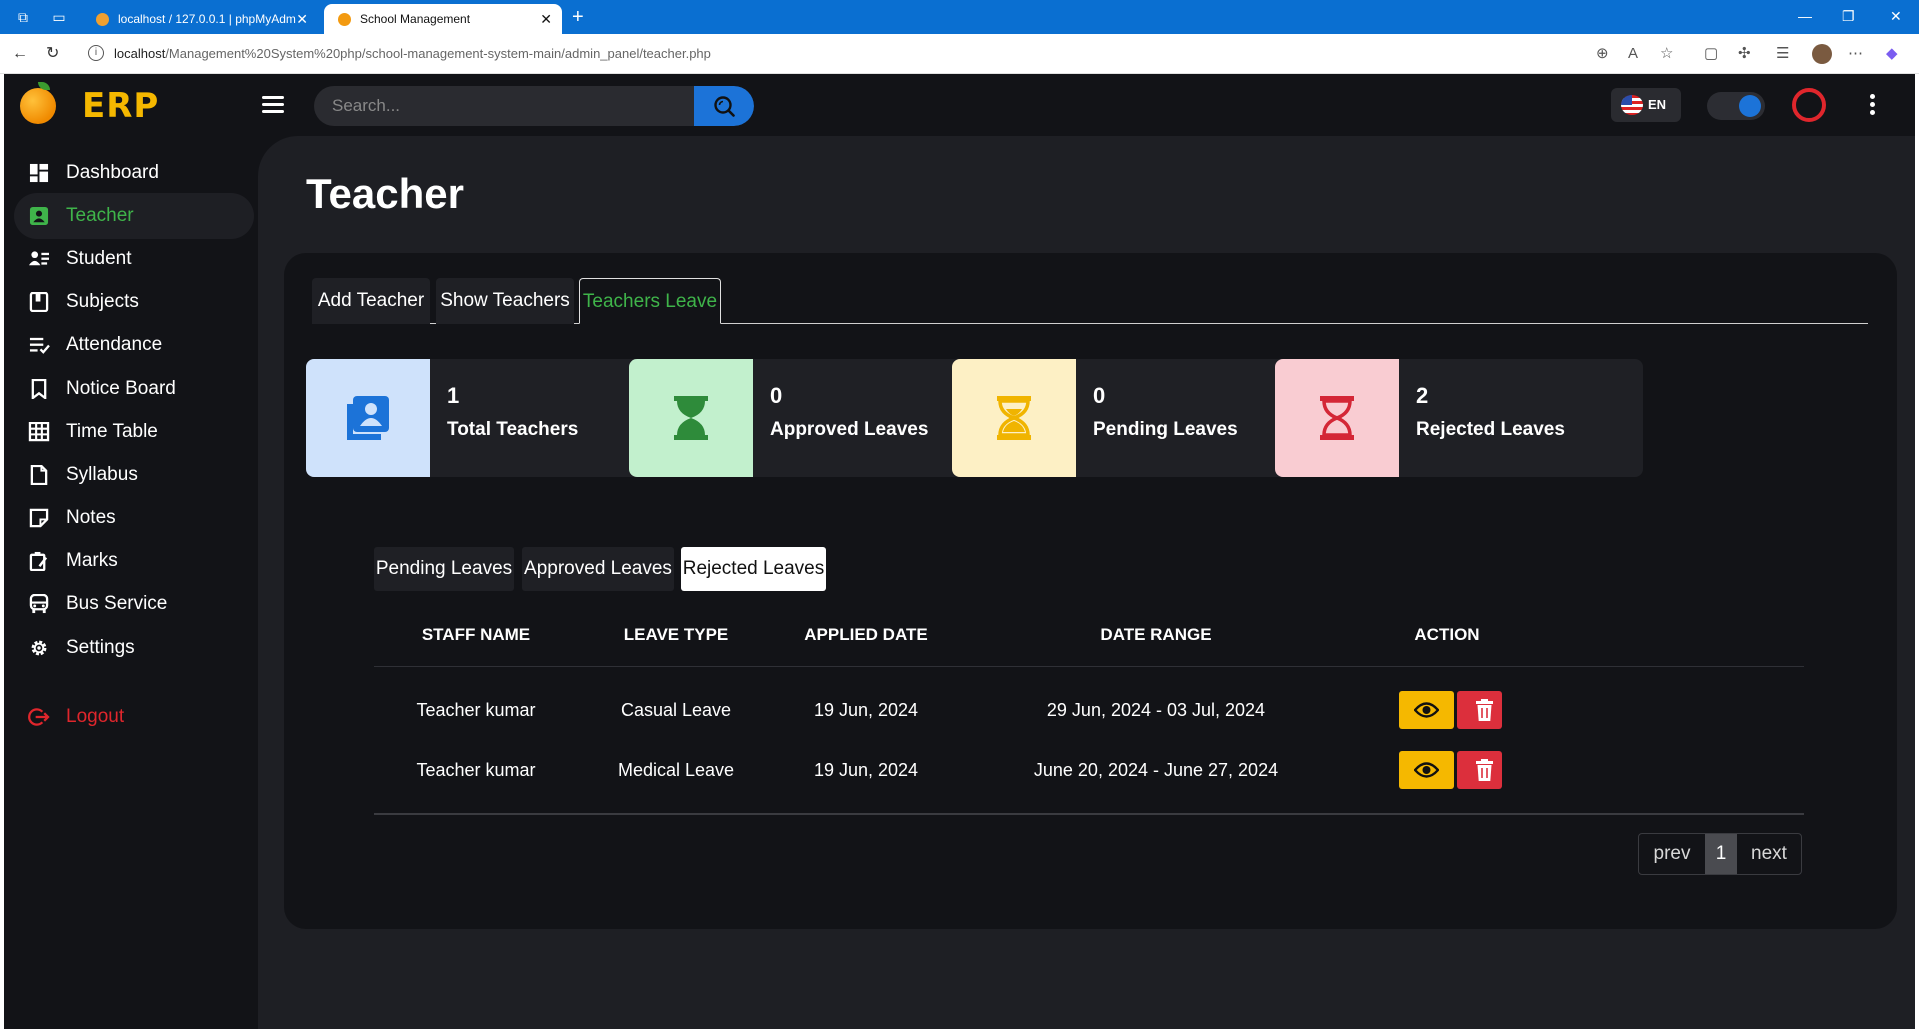  I want to click on bookmark-icon, so click(39, 389).